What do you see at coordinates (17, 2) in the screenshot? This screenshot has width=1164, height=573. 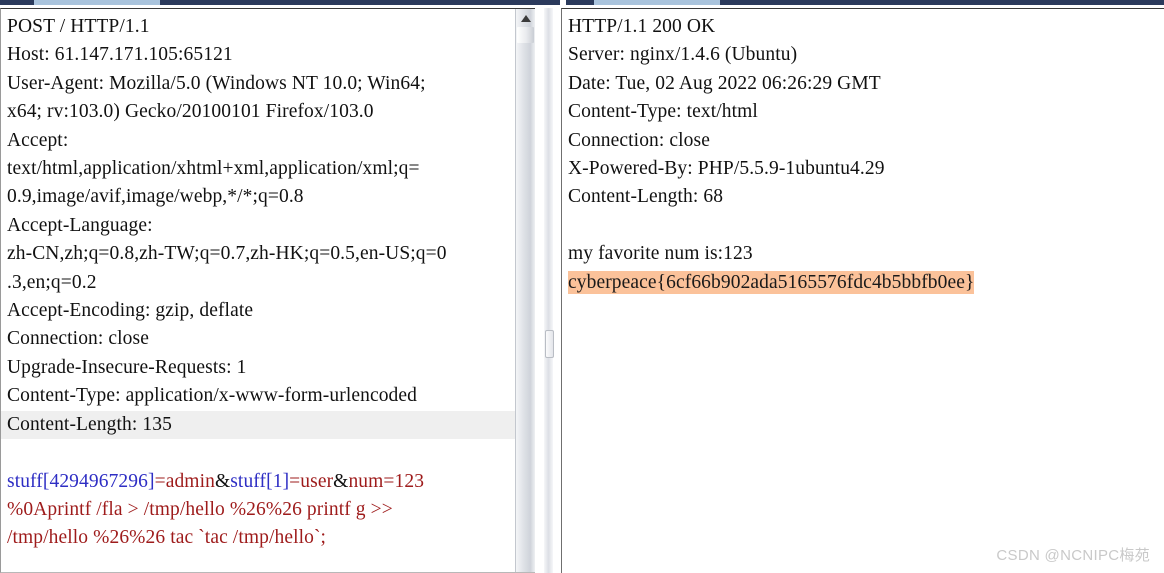 I see `strip-dark-left` at bounding box center [17, 2].